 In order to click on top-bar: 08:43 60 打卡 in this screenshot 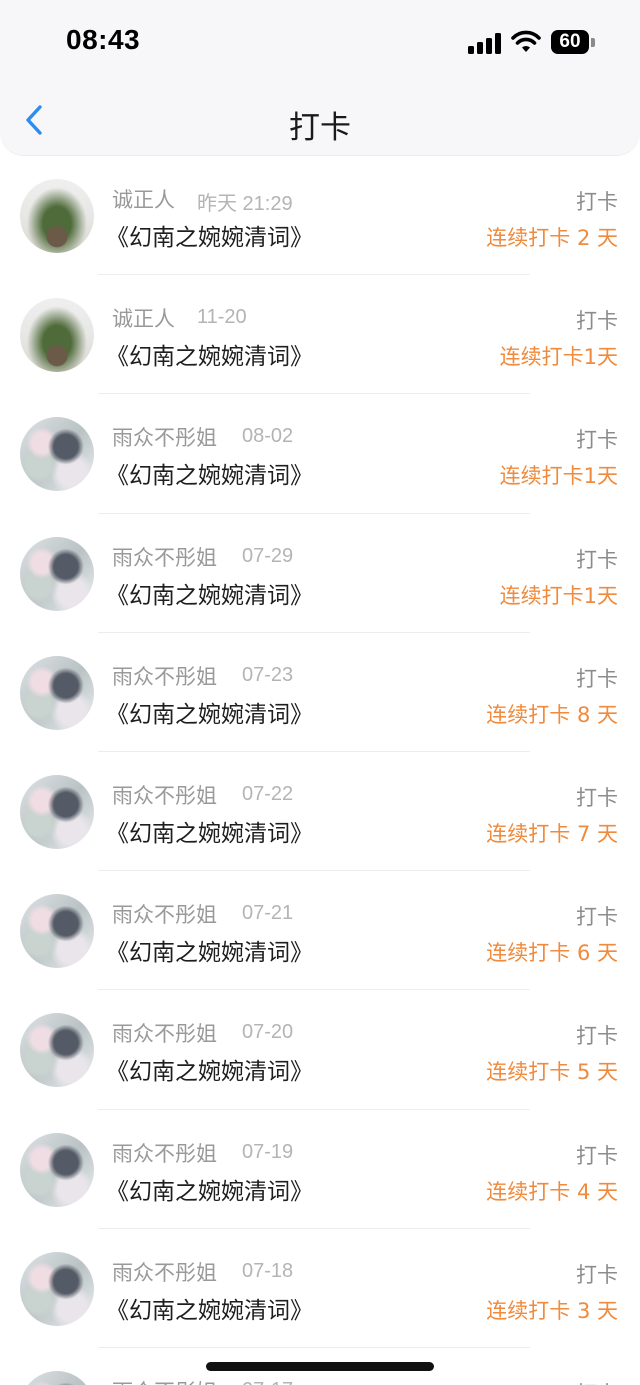, I will do `click(320, 78)`.